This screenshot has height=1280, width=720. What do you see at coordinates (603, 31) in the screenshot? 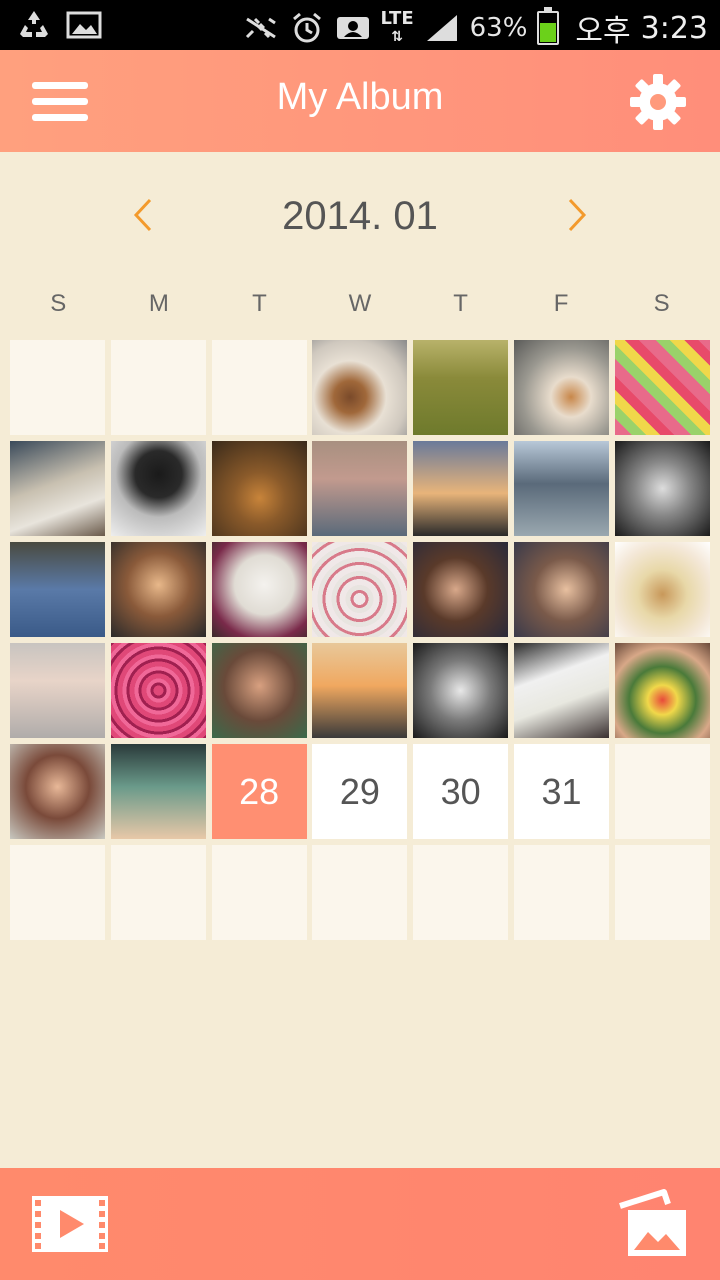
I see `clock-ampm: 오후` at bounding box center [603, 31].